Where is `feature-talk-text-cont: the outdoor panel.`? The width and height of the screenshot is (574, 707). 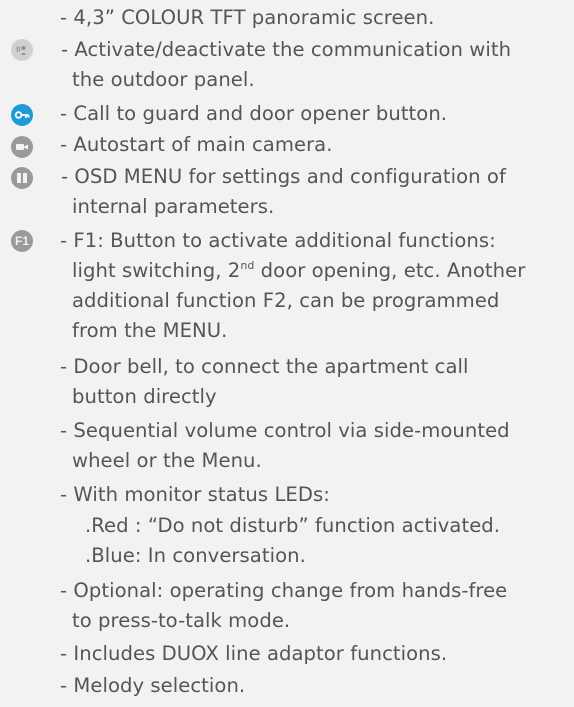
feature-talk-text-cont: the outdoor panel. is located at coordinates (163, 79).